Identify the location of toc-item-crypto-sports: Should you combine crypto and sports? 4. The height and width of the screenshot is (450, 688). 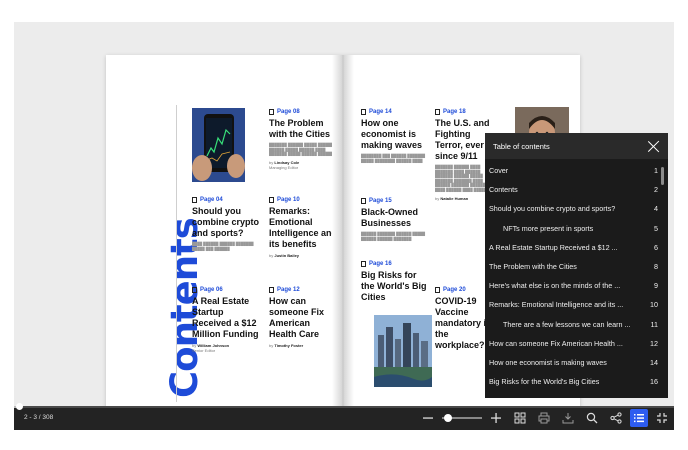
(576, 208).